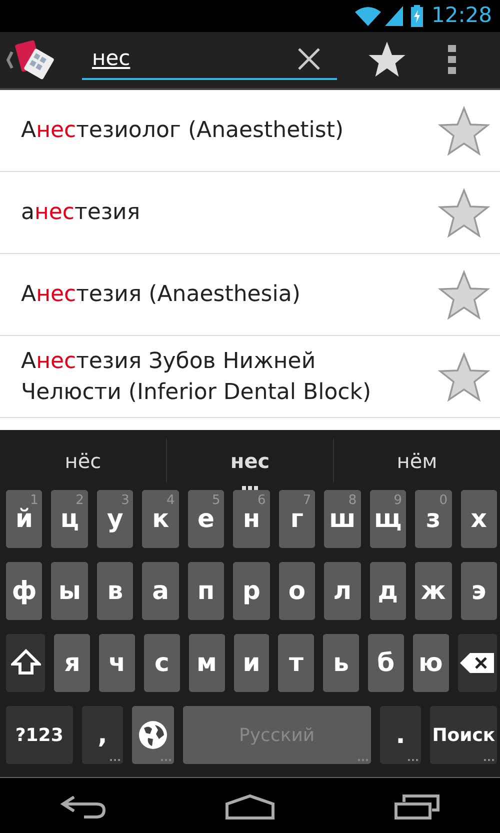 This screenshot has height=833, width=500. Describe the element at coordinates (297, 591) in the screenshot. I see `key: о` at that location.